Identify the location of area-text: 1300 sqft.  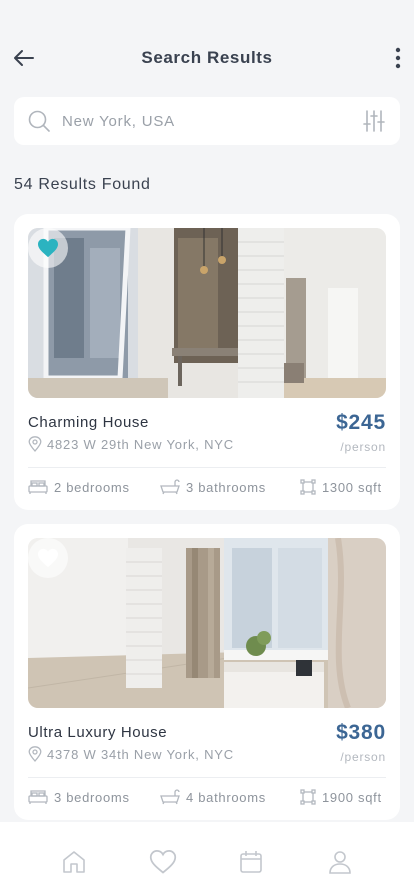
(352, 487).